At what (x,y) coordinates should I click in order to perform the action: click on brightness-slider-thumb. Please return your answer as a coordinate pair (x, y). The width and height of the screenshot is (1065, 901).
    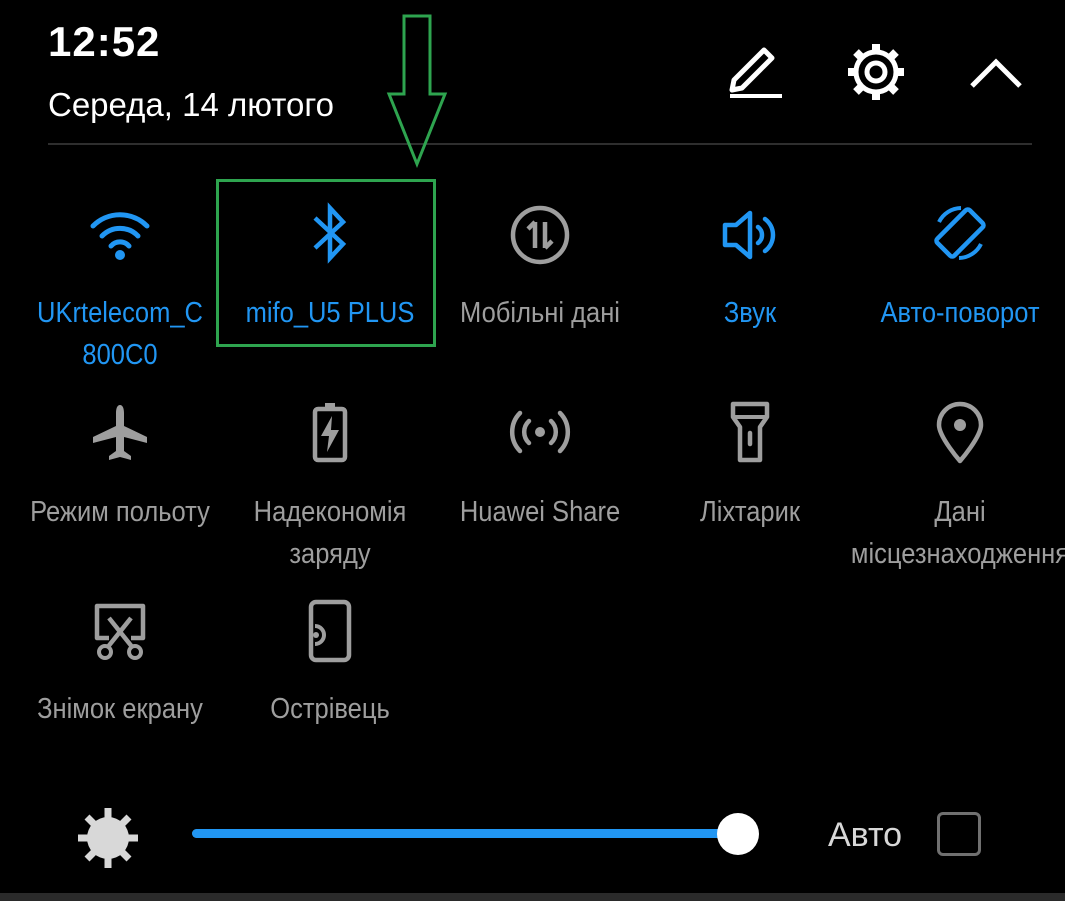
    Looking at the image, I should click on (738, 834).